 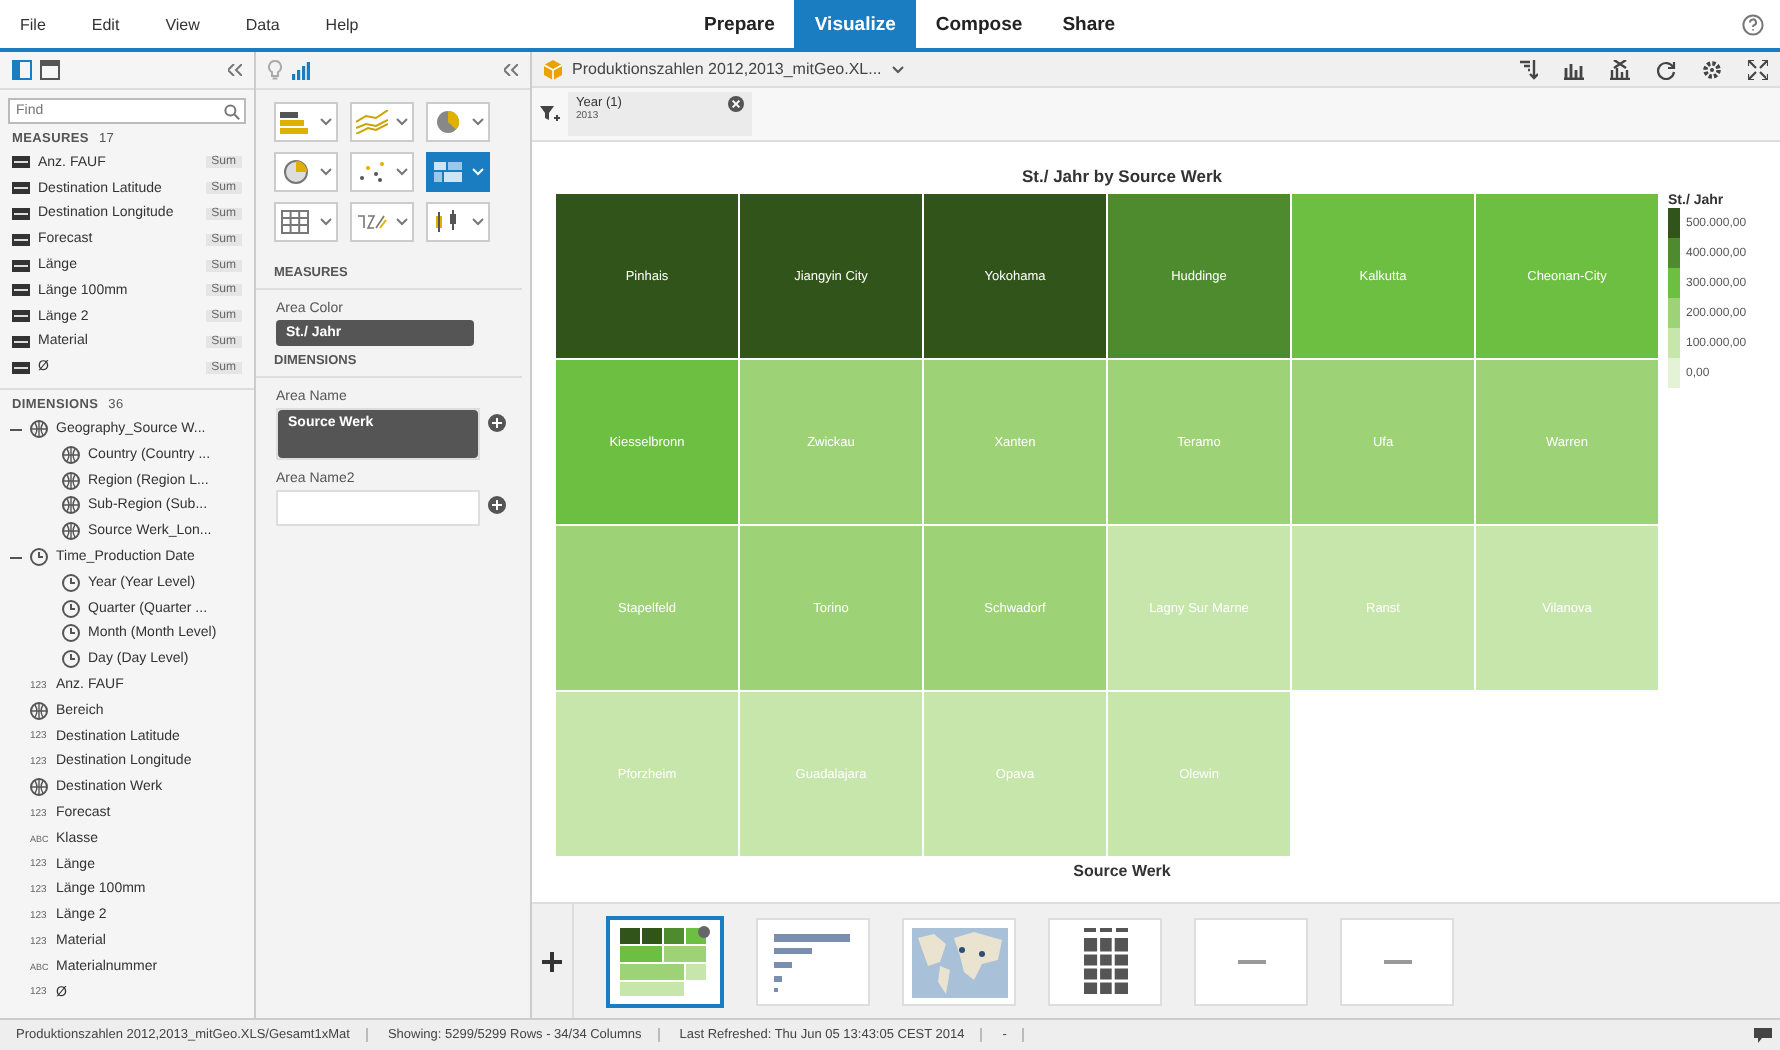 I want to click on table-icon, so click(x=296, y=222).